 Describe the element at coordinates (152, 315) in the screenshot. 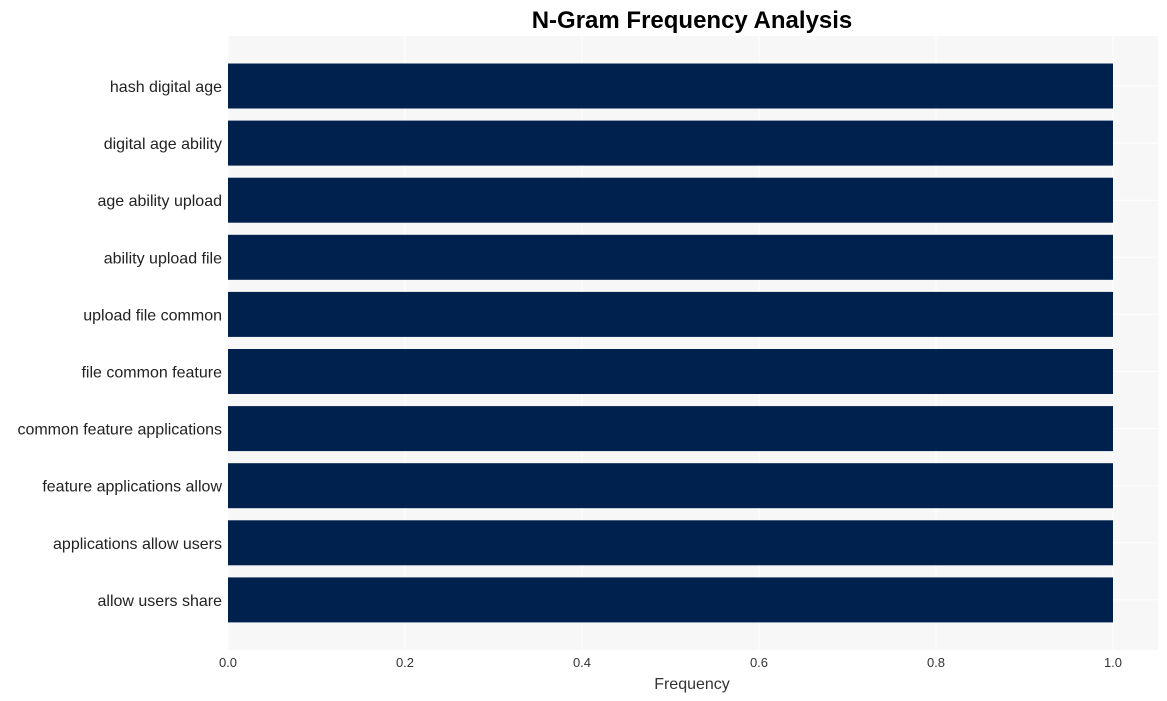

I see `category-label: upload file common` at that location.